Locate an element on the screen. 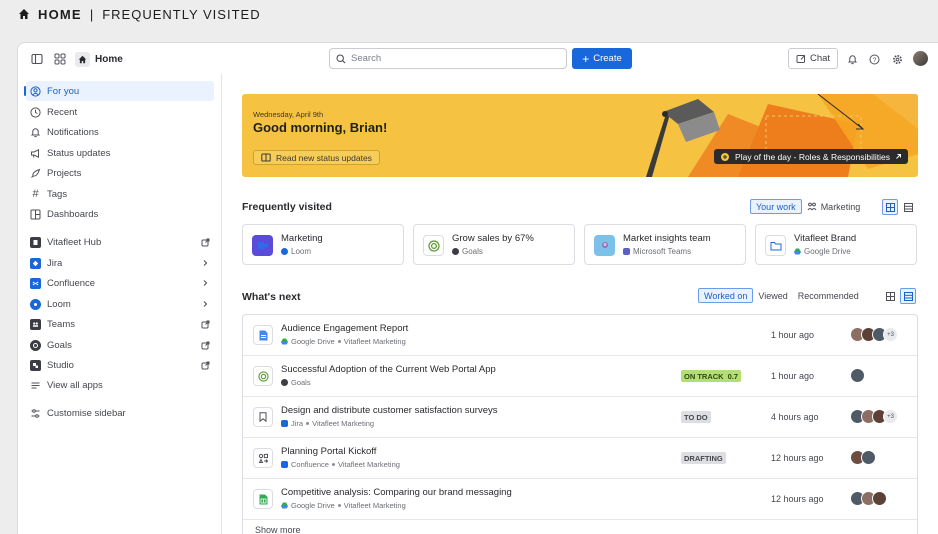 This screenshot has height=534, width=938. whats-next-tabs: Worked on Viewed Recommended is located at coordinates (781, 295).